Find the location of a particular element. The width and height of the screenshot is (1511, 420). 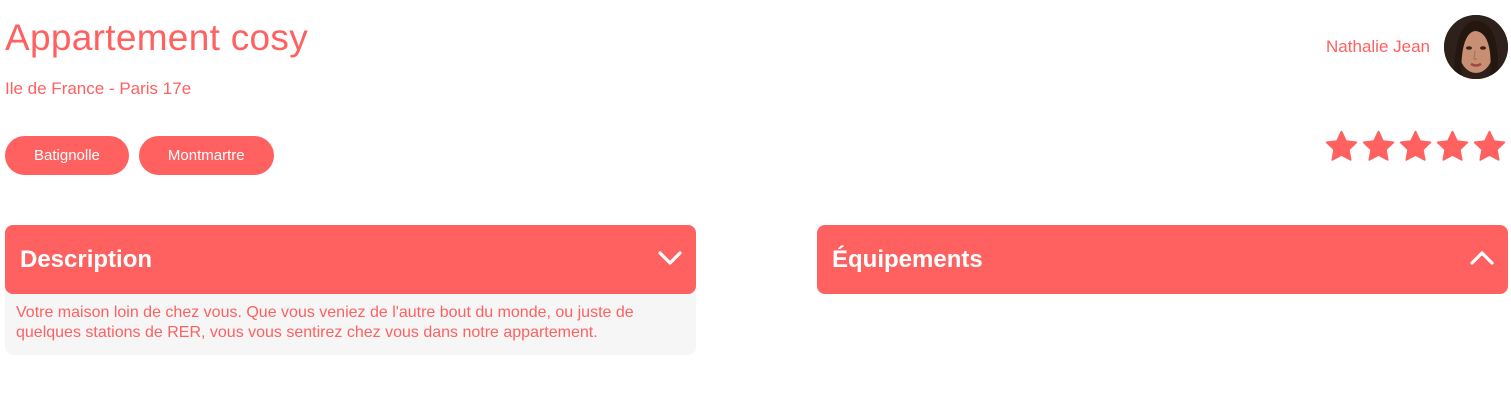

tag-list: Batignolle Montmartre is located at coordinates (139, 155).